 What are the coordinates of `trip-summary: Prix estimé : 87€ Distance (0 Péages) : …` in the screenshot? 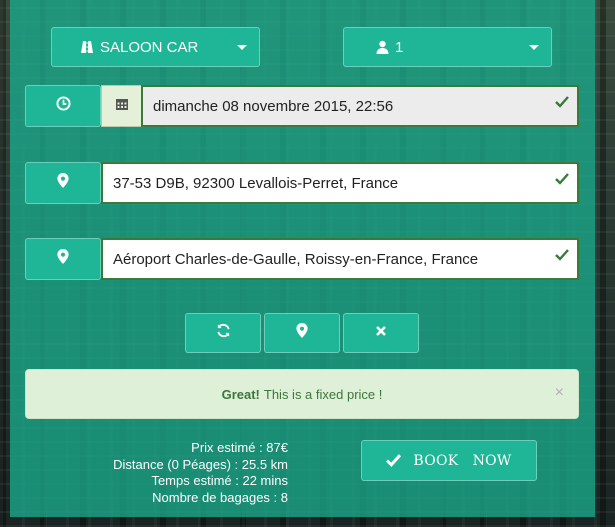 It's located at (200, 473).